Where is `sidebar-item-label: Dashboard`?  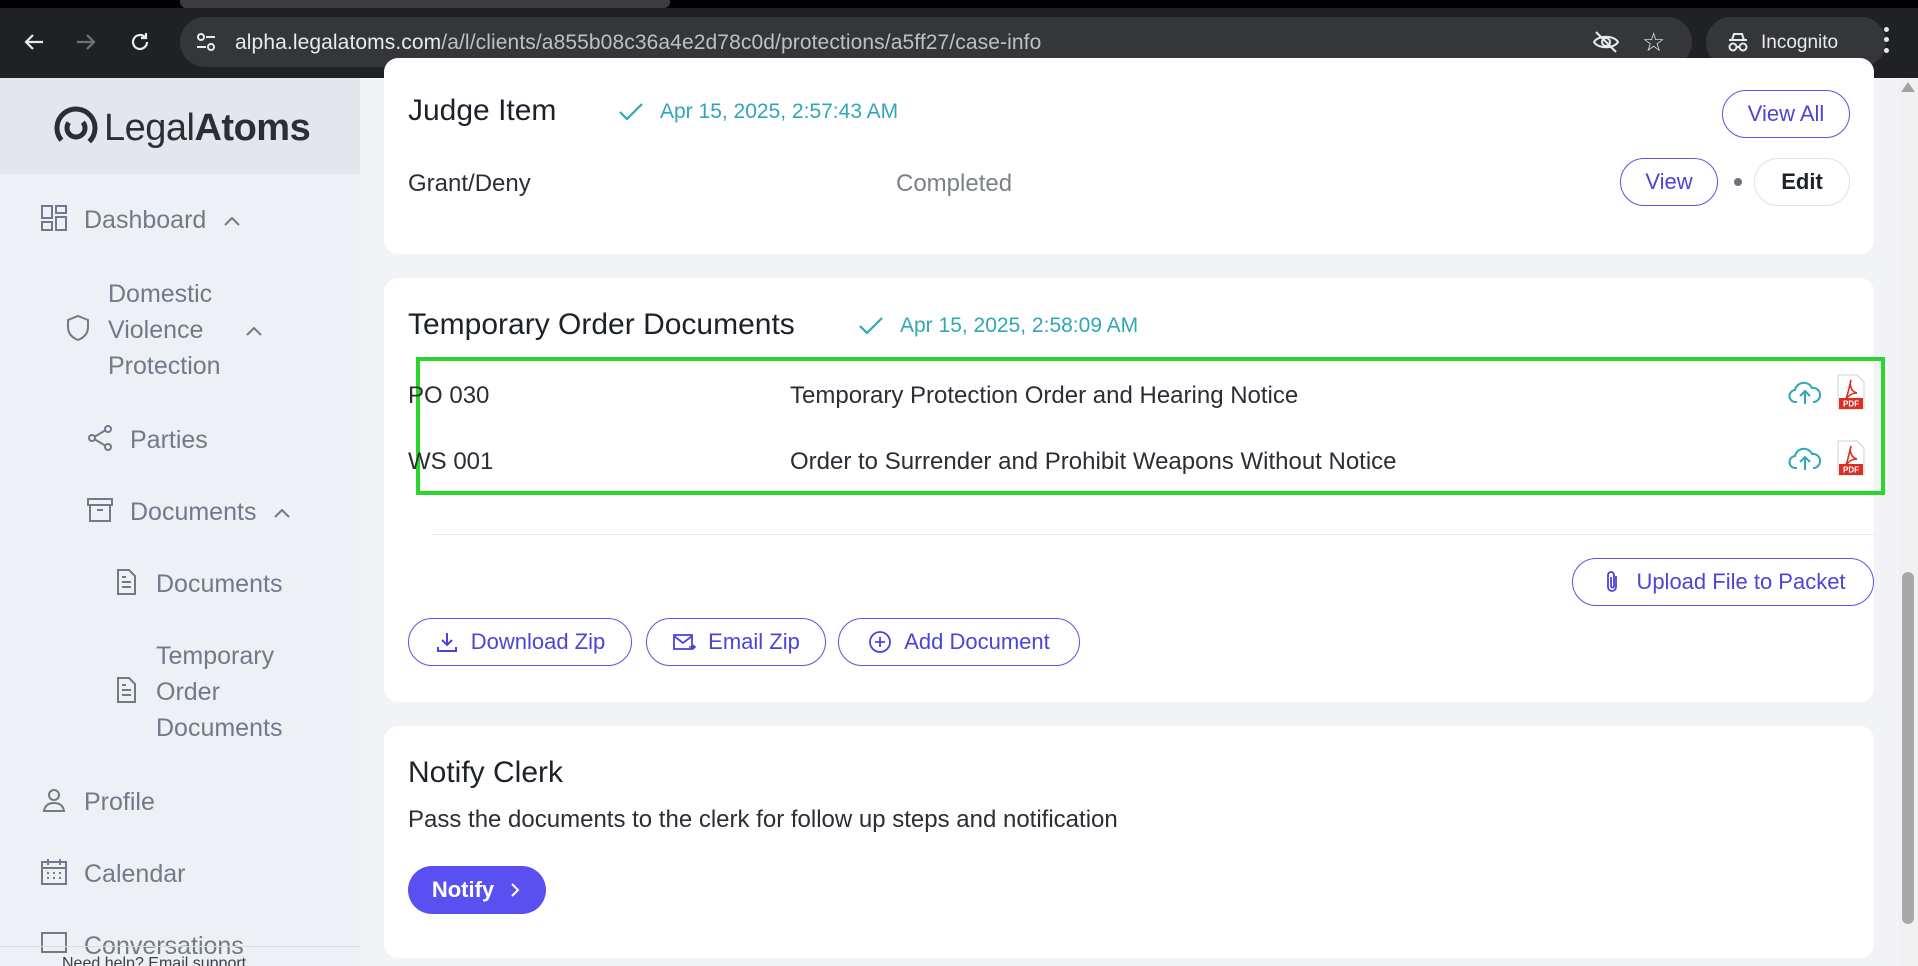 sidebar-item-label: Dashboard is located at coordinates (145, 220).